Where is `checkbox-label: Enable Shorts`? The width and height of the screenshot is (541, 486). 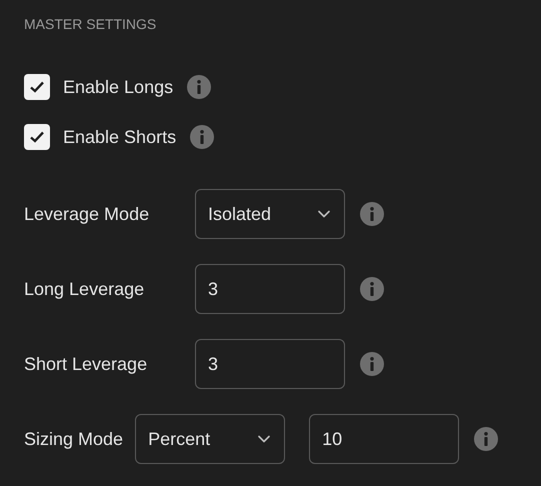
checkbox-label: Enable Shorts is located at coordinates (119, 137).